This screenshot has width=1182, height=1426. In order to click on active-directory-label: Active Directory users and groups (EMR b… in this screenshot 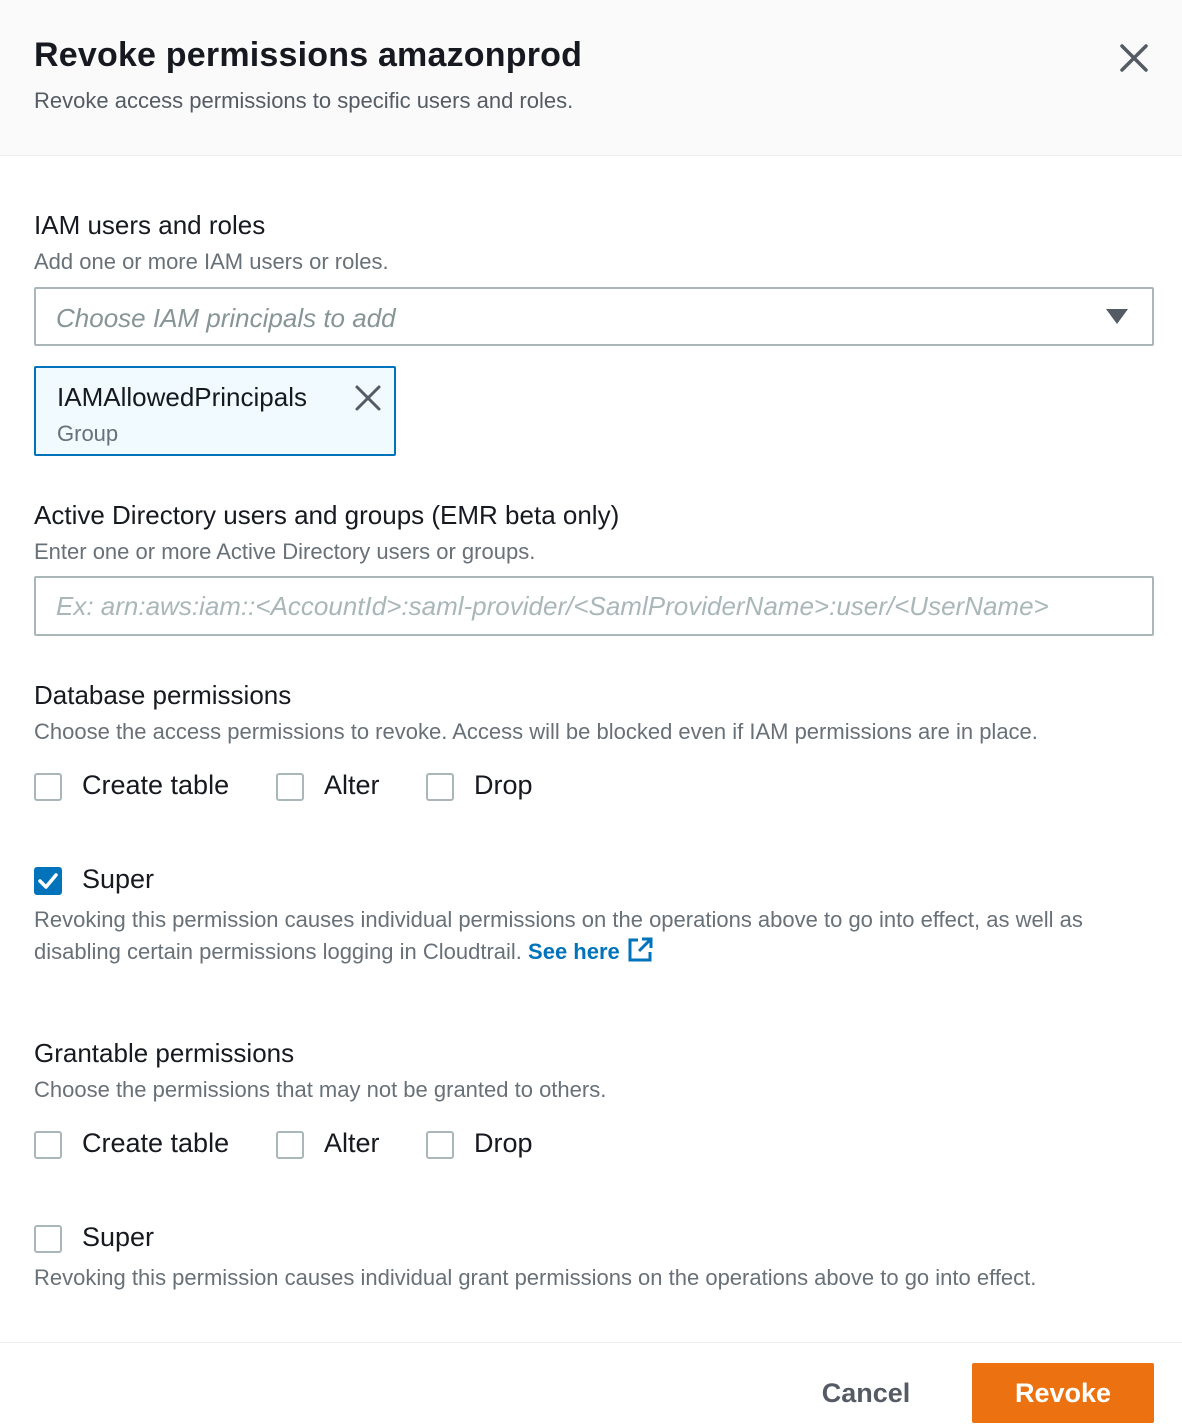, I will do `click(327, 515)`.